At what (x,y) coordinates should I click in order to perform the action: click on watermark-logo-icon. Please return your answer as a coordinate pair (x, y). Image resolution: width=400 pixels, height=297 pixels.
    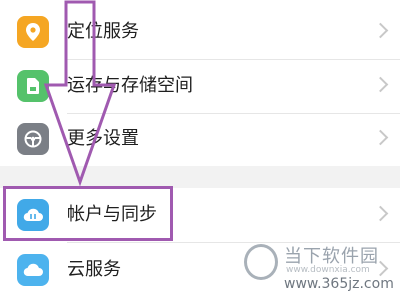
    Looking at the image, I should click on (261, 262).